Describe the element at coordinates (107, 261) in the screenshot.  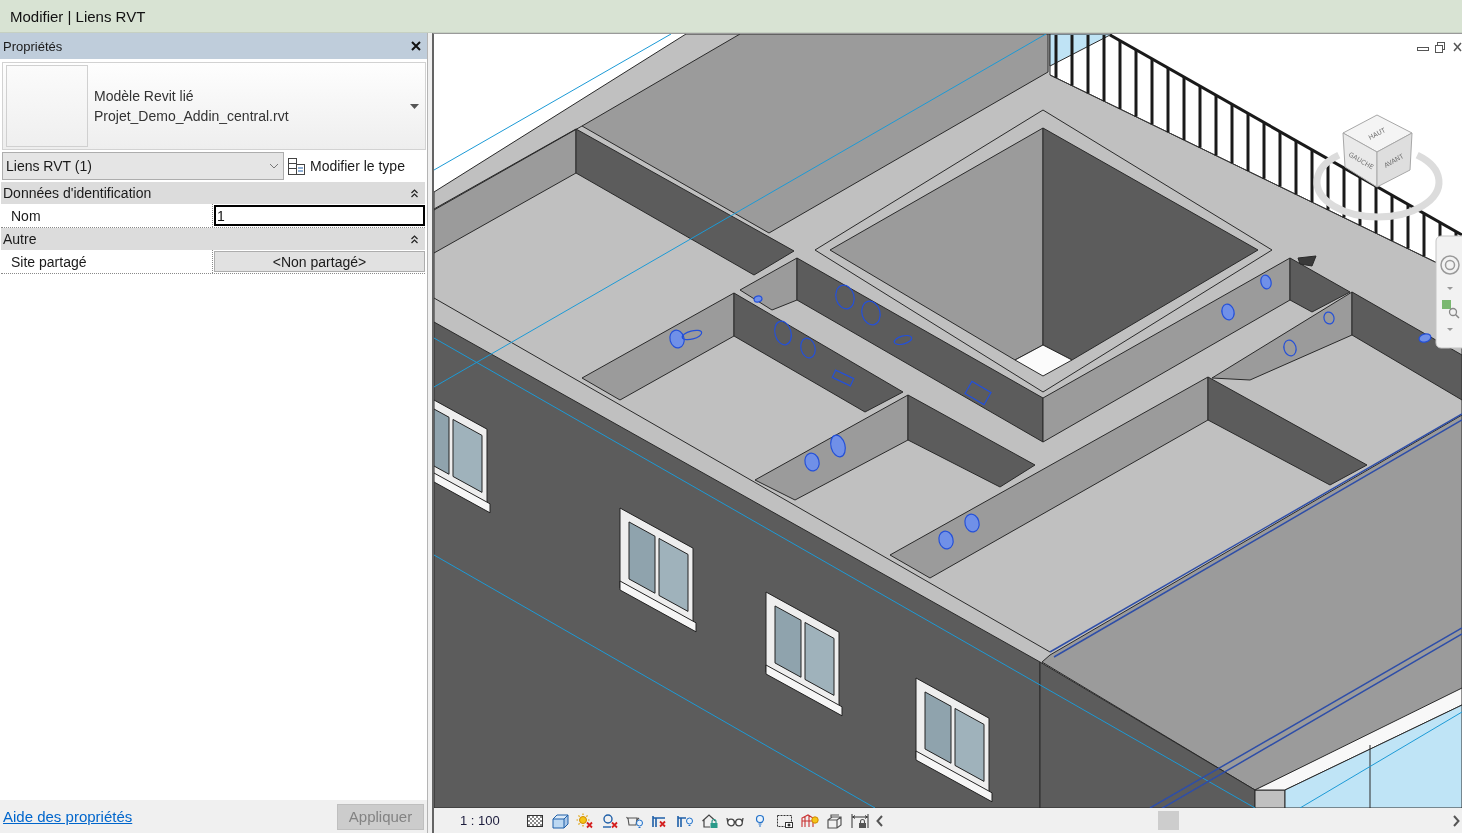
I see `property-label: Site partagé` at that location.